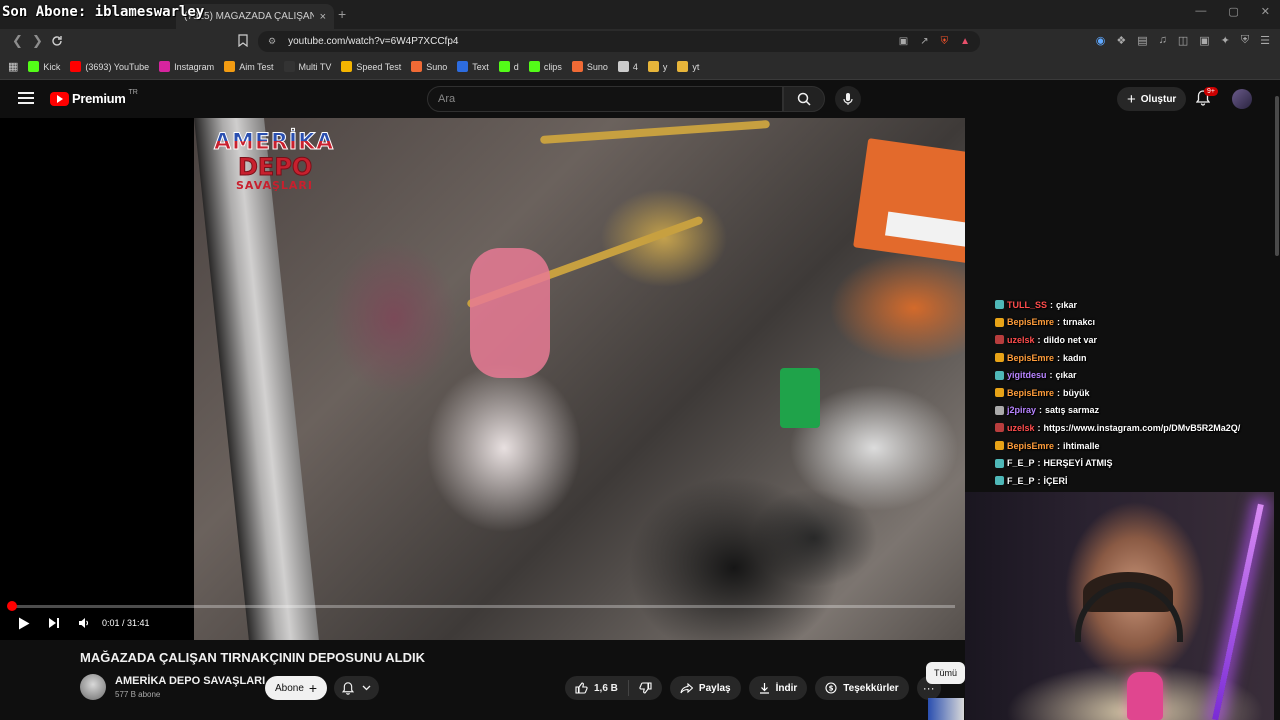  What do you see at coordinates (804, 99) in the screenshot?
I see `search-button` at bounding box center [804, 99].